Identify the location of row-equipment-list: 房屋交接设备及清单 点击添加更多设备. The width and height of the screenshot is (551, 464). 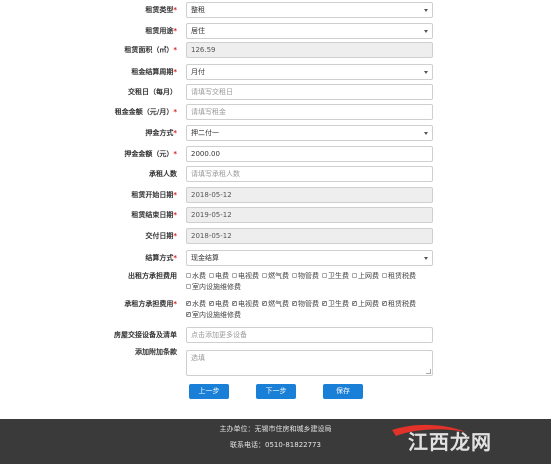
(275, 335).